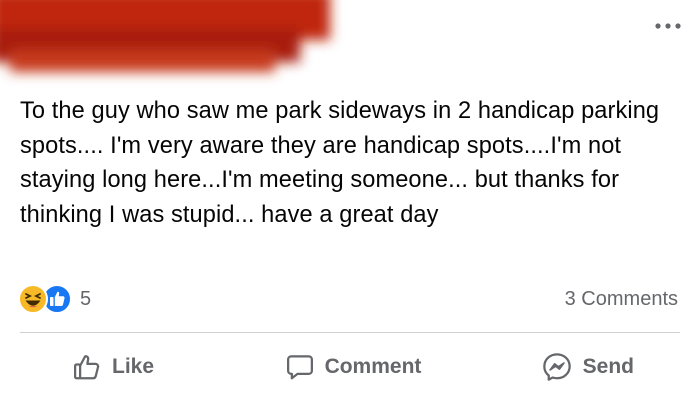 Image resolution: width=700 pixels, height=401 pixels. What do you see at coordinates (350, 332) in the screenshot?
I see `action-divider` at bounding box center [350, 332].